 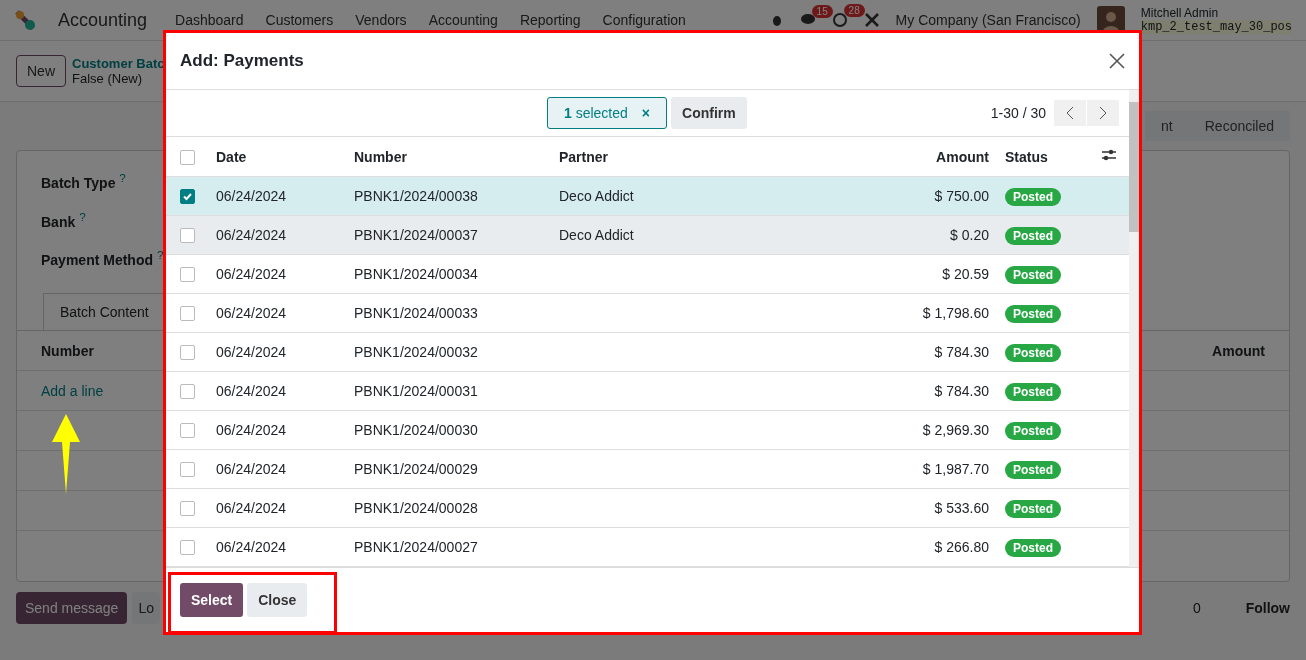 What do you see at coordinates (607, 113) in the screenshot?
I see `selection-button: 1 selected ×` at bounding box center [607, 113].